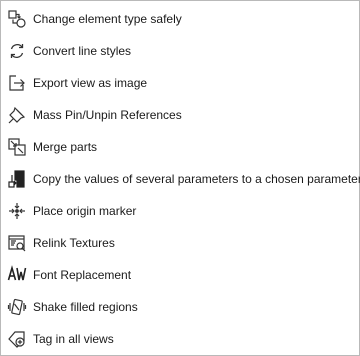 The width and height of the screenshot is (360, 356). I want to click on change-type-icon, so click(17, 19).